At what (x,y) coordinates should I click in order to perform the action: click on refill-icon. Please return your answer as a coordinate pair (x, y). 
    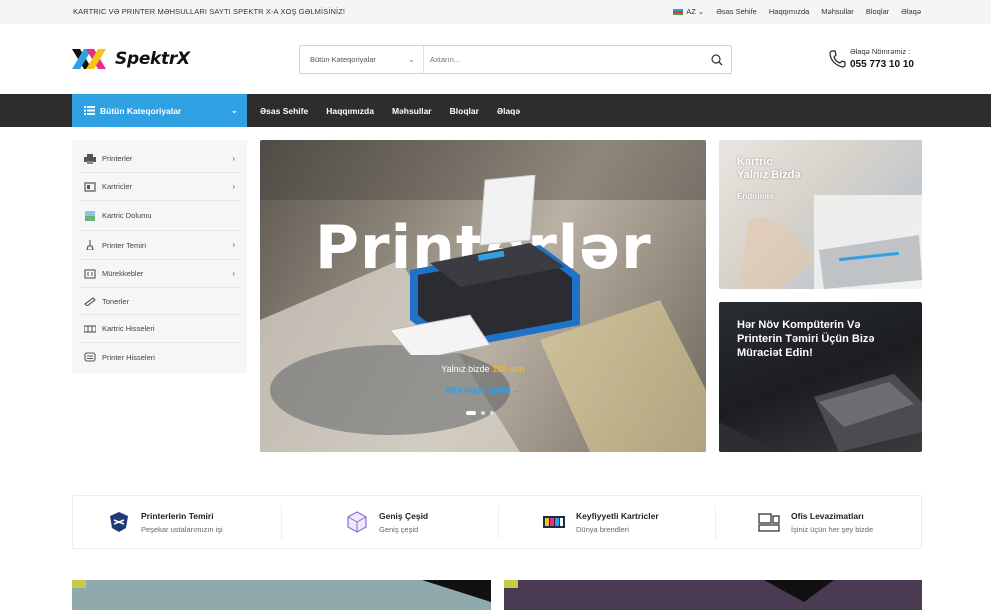
    Looking at the image, I should click on (90, 215).